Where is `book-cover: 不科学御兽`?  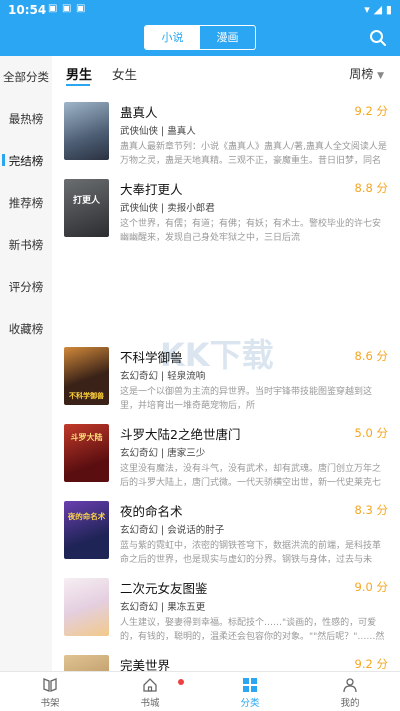
book-cover: 不科学御兽 is located at coordinates (86, 376).